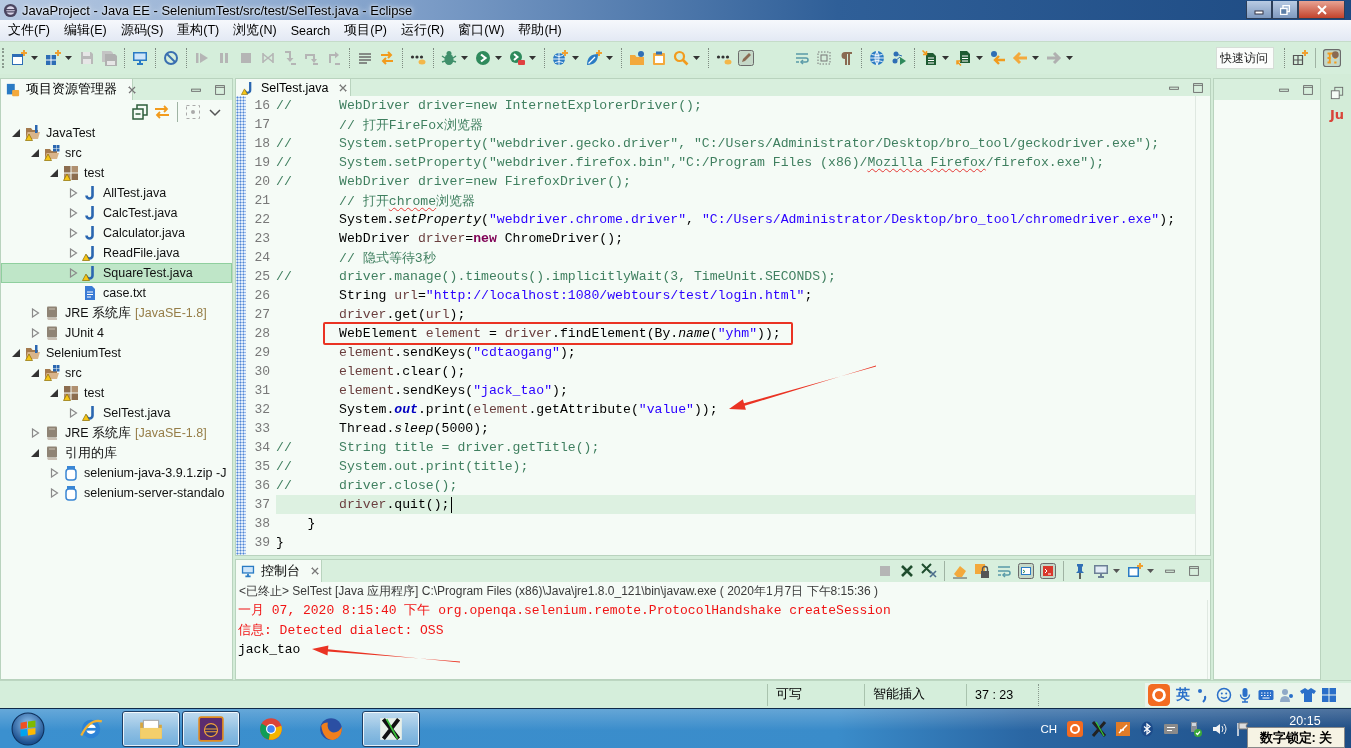 The width and height of the screenshot is (1351, 748). Describe the element at coordinates (1147, 728) in the screenshot. I see `bluetooth-icon` at that location.